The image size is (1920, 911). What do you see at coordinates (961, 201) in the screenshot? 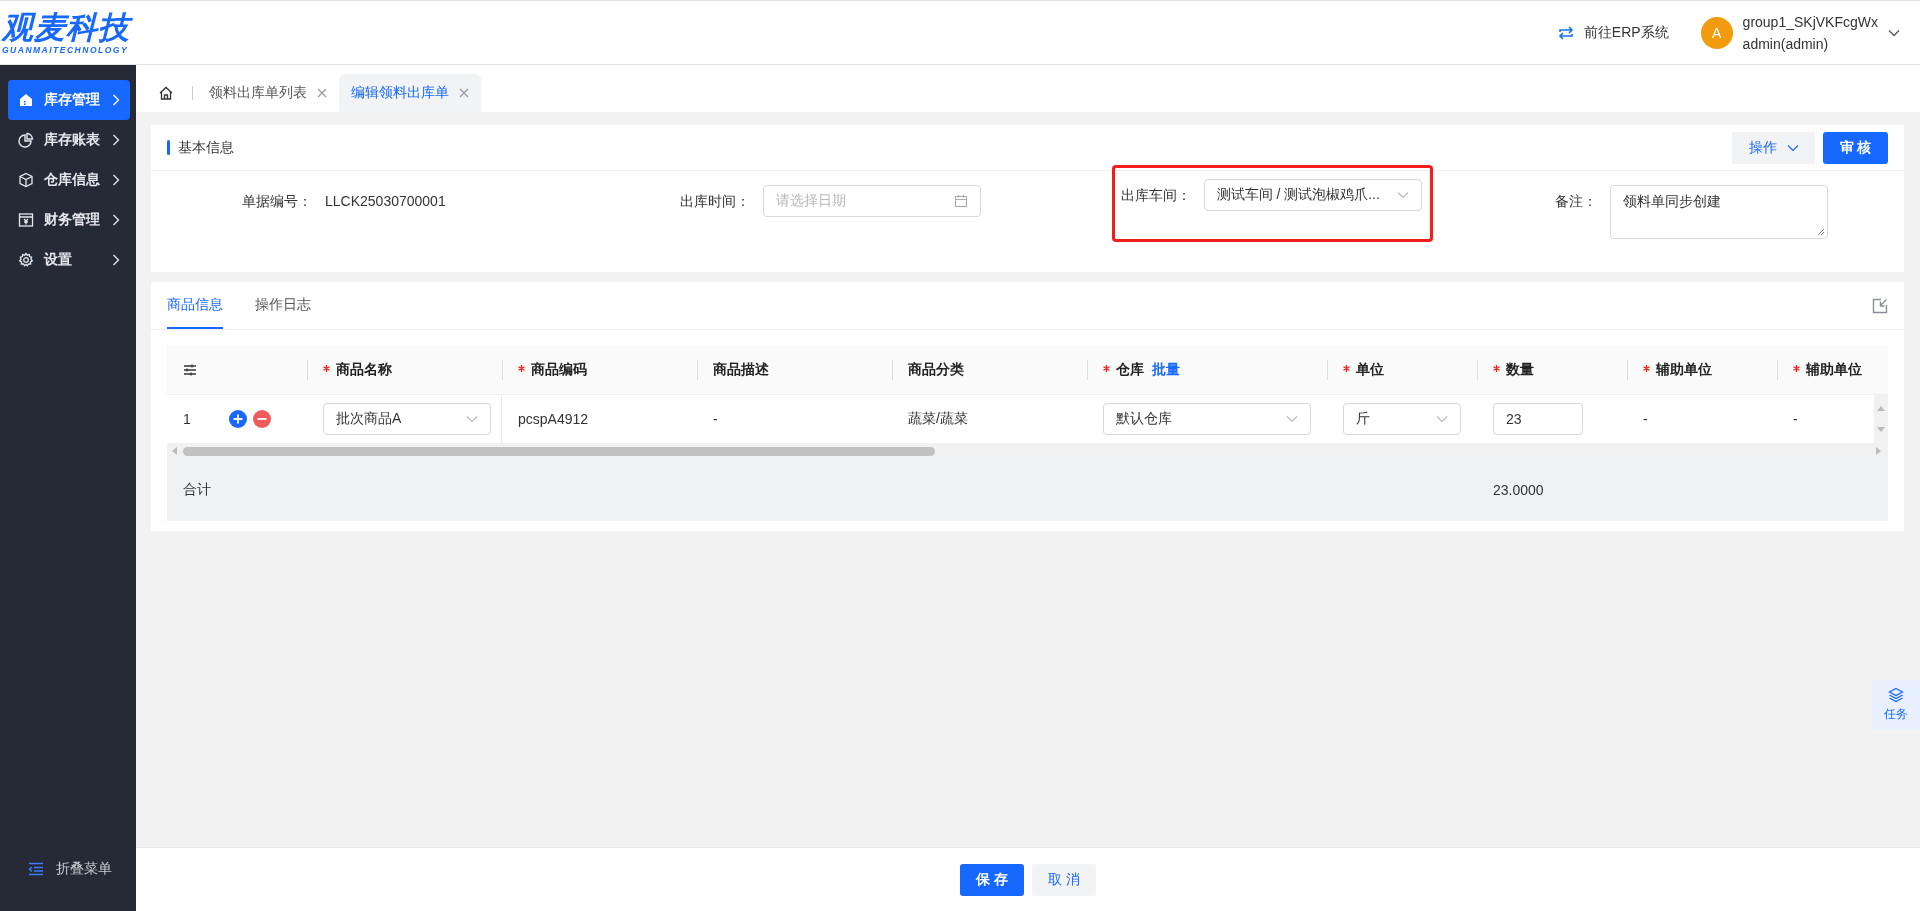
I see `calendar-icon` at bounding box center [961, 201].